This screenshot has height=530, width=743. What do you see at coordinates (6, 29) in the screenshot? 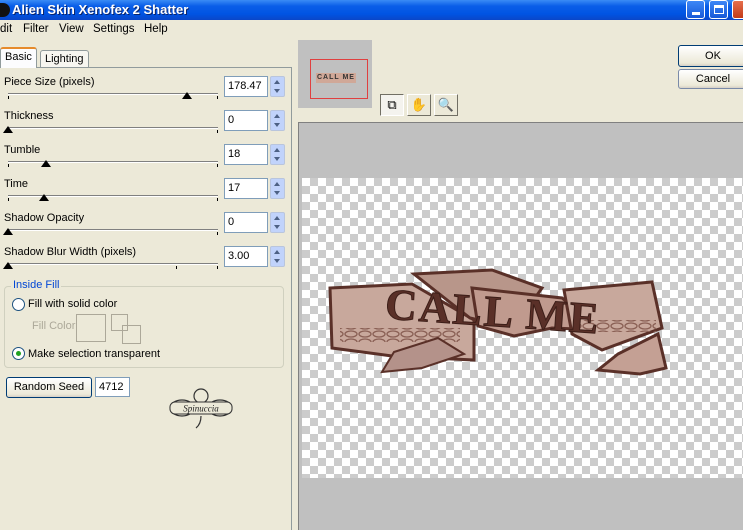
I see `menu-edit: dit` at bounding box center [6, 29].